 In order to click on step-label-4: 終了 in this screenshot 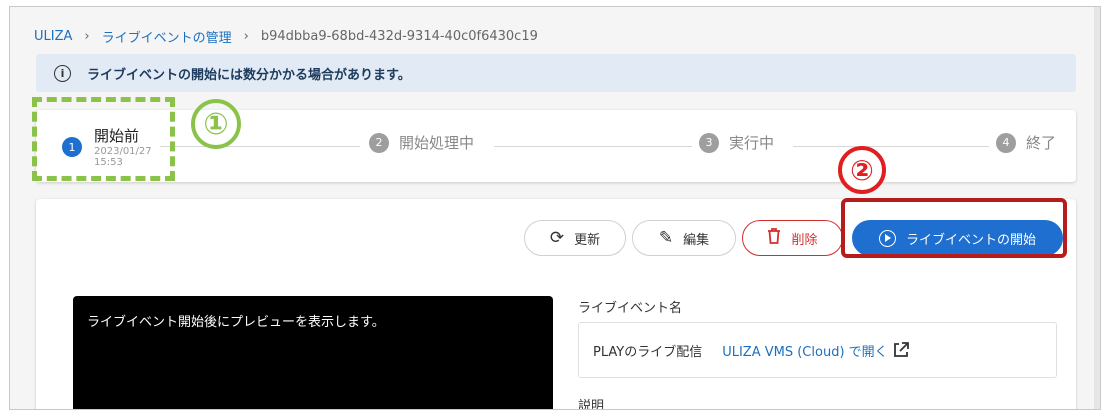, I will do `click(1041, 143)`.